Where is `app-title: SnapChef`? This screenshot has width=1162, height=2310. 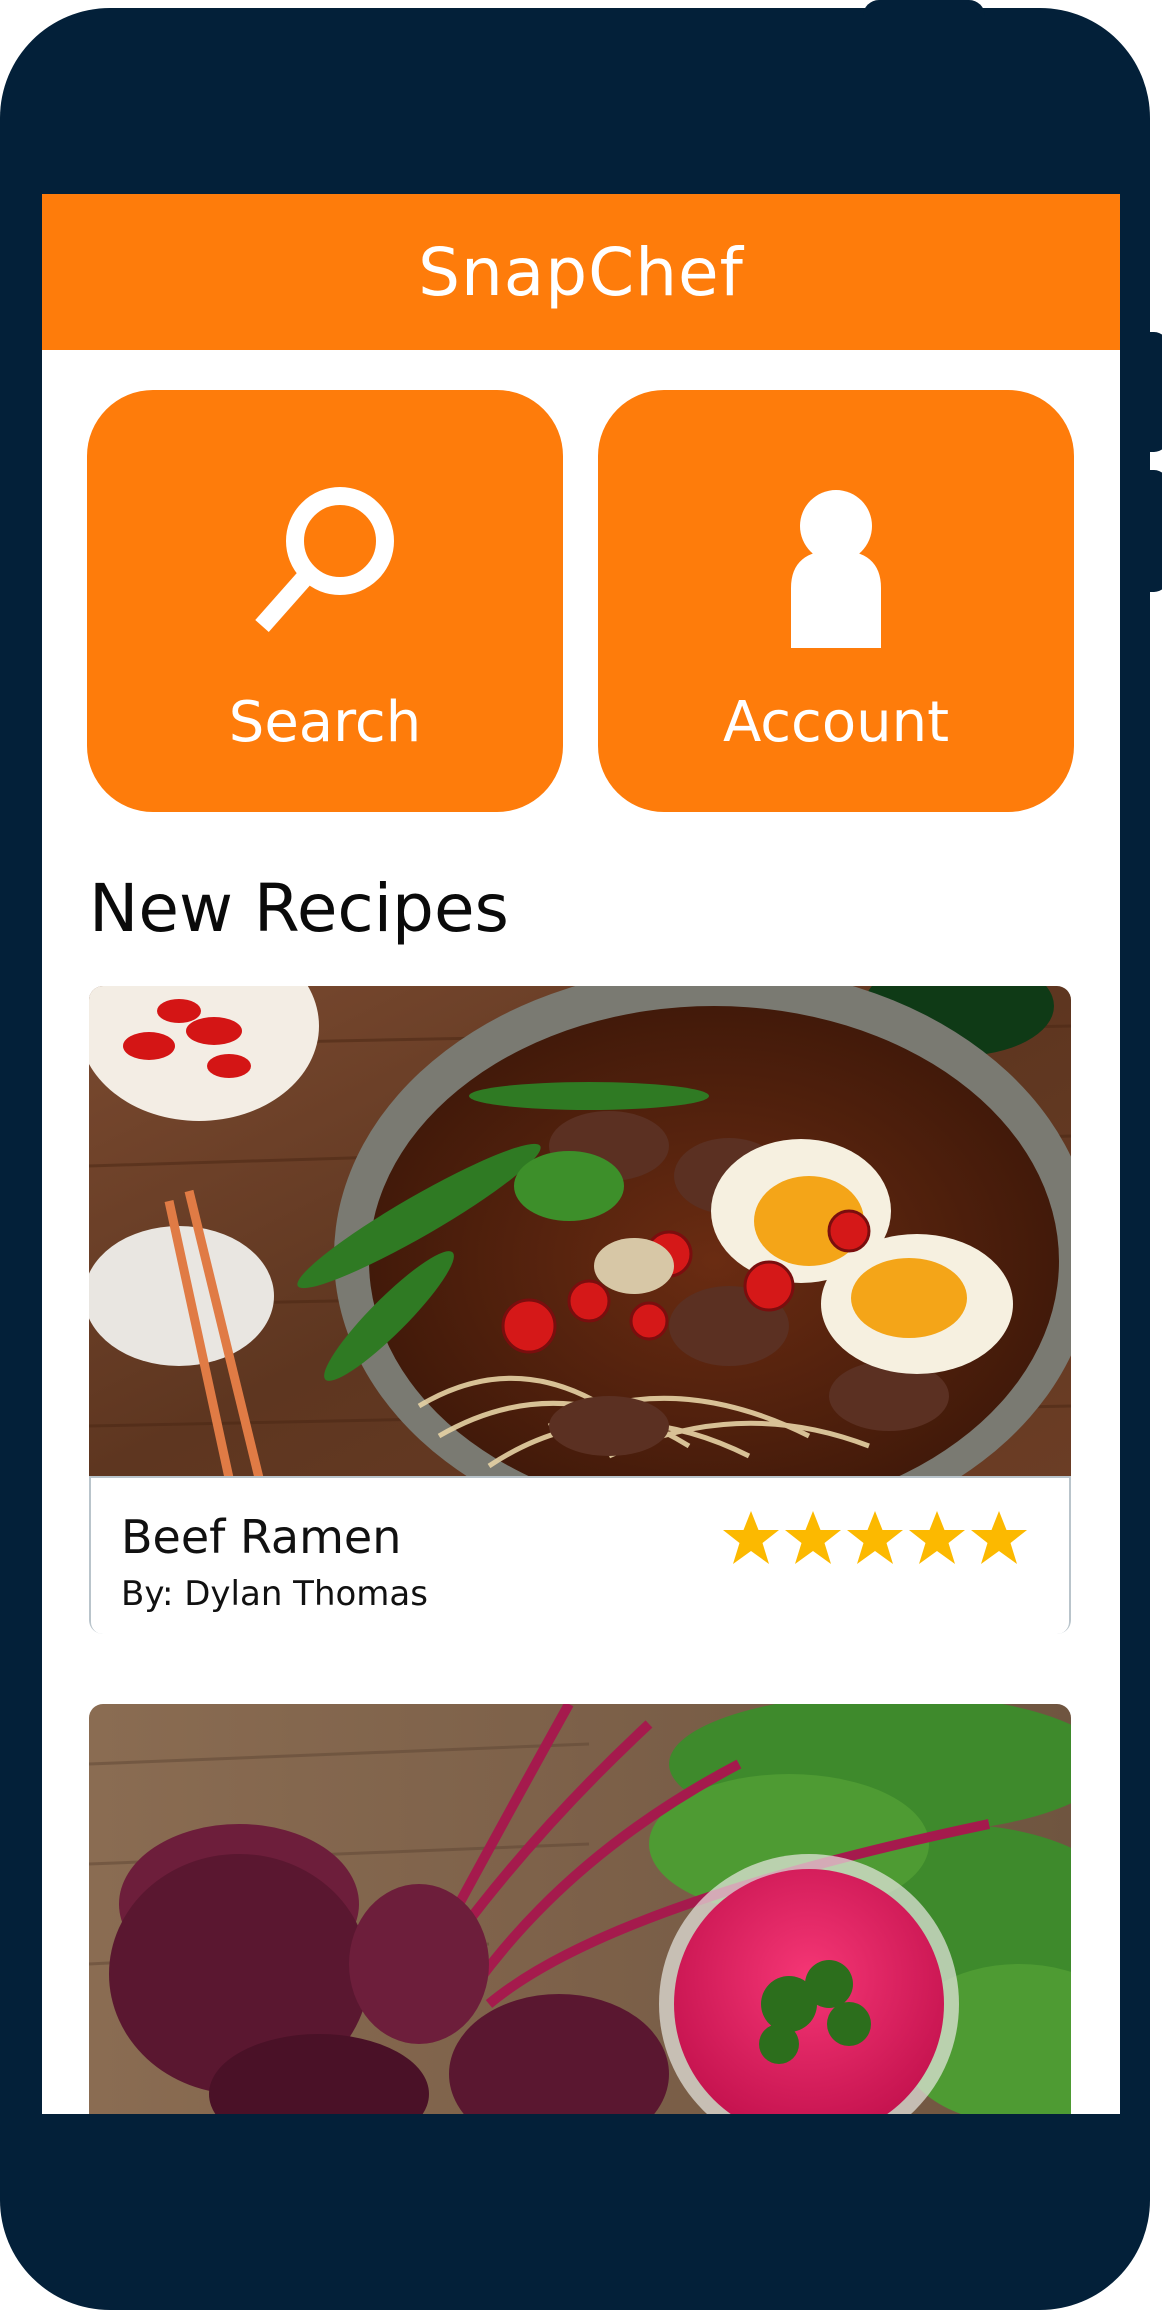
app-title: SnapChef is located at coordinates (581, 272).